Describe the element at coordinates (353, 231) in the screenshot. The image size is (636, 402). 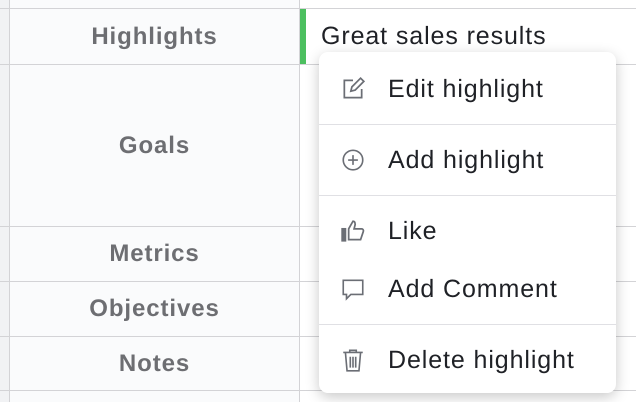
I see `thumbs-up-icon` at that location.